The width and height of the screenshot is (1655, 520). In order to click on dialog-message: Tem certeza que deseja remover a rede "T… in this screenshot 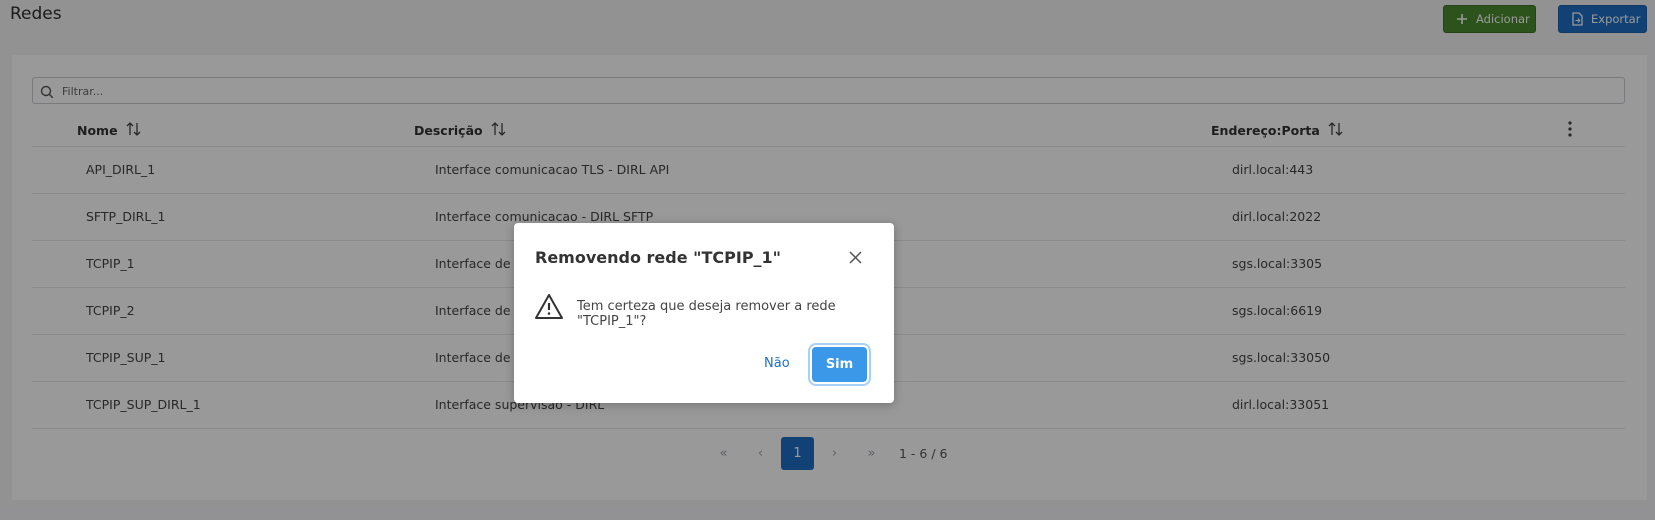, I will do `click(706, 314)`.